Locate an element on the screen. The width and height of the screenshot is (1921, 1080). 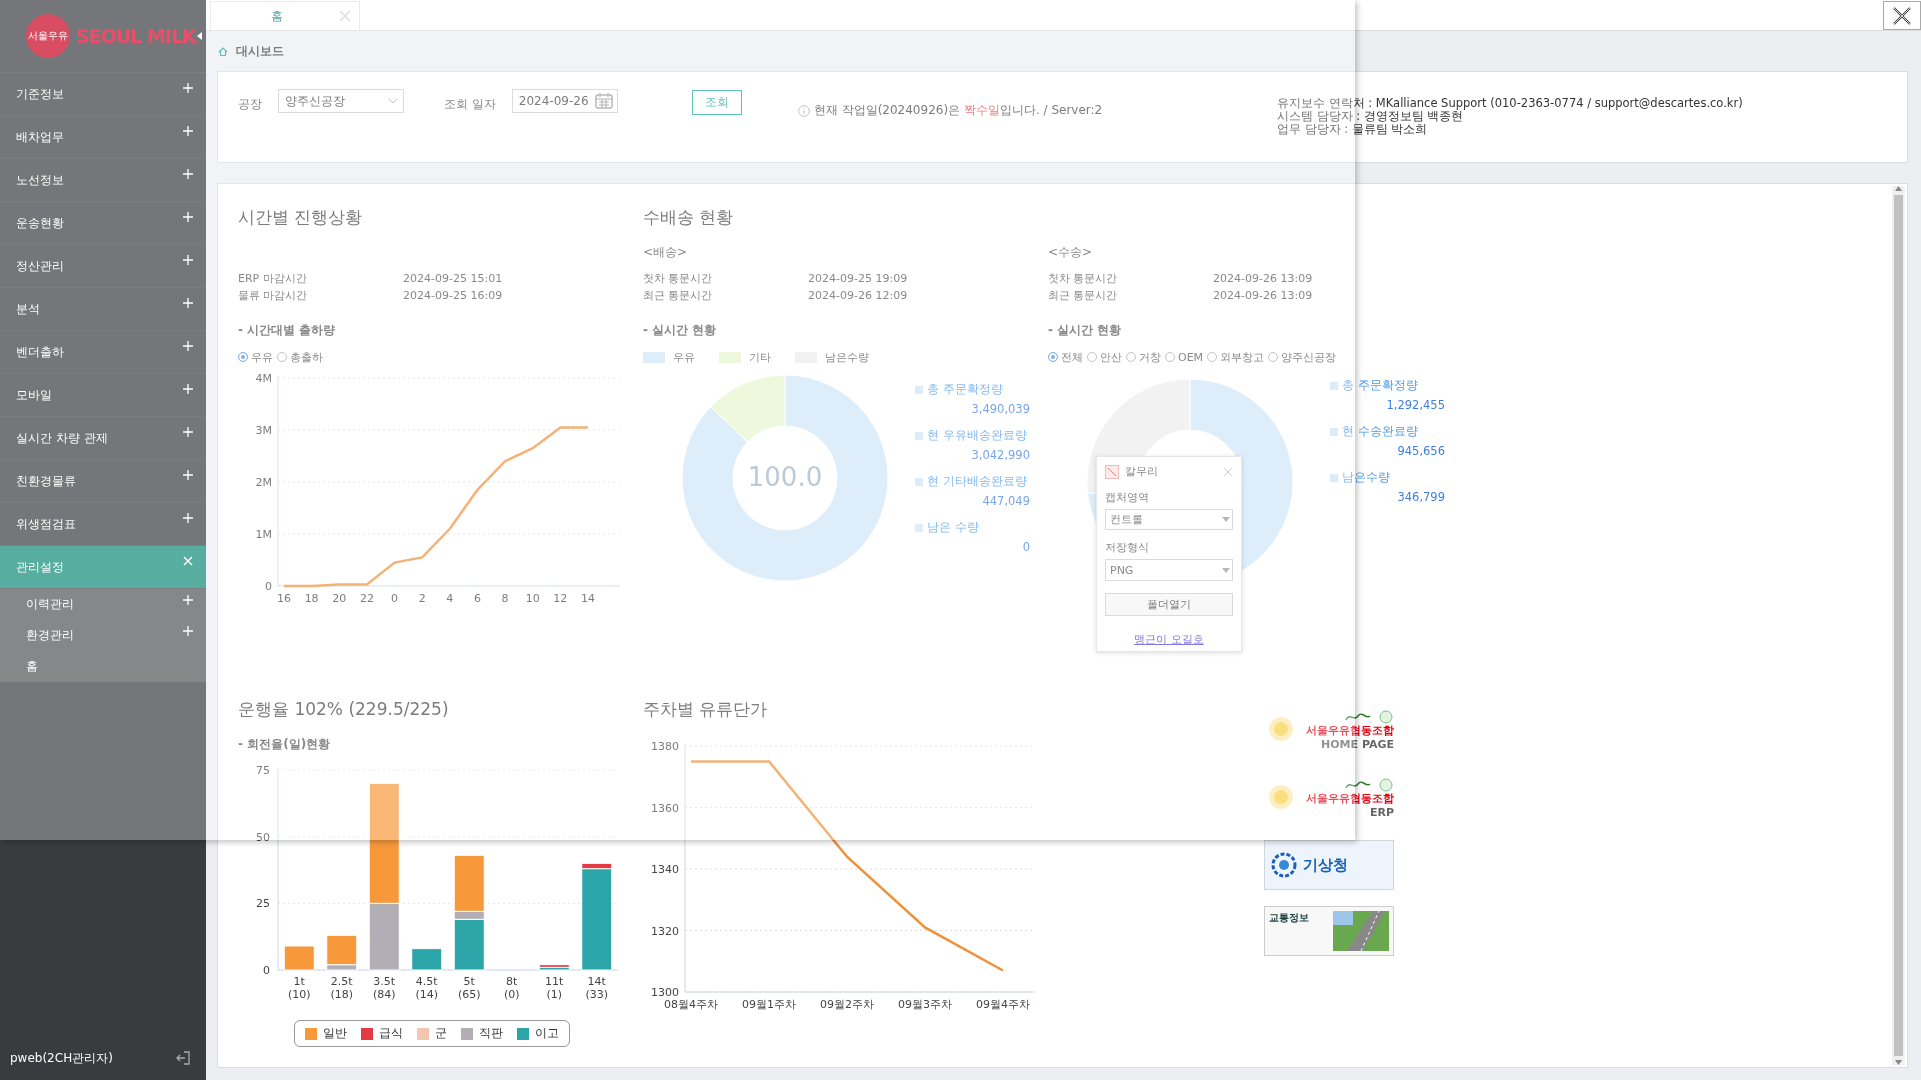
total-label: 현 수송완료량 is located at coordinates (1380, 431).